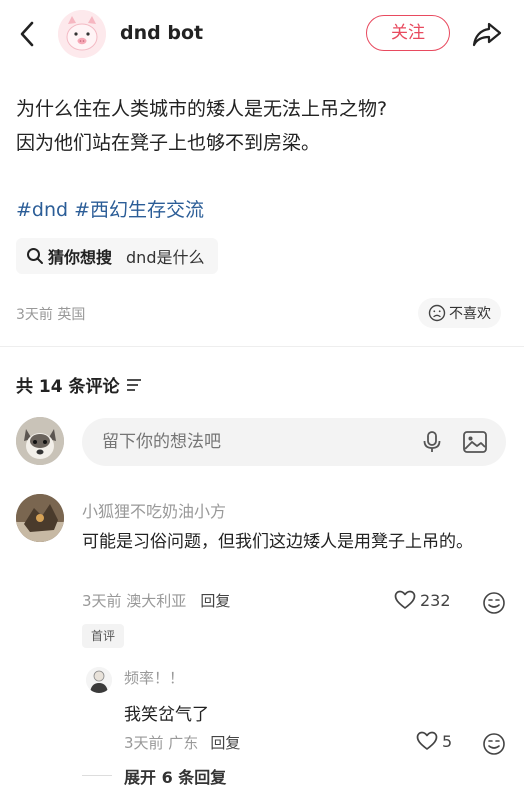  What do you see at coordinates (68, 387) in the screenshot?
I see `comments-count-label: 共 14 条评论` at bounding box center [68, 387].